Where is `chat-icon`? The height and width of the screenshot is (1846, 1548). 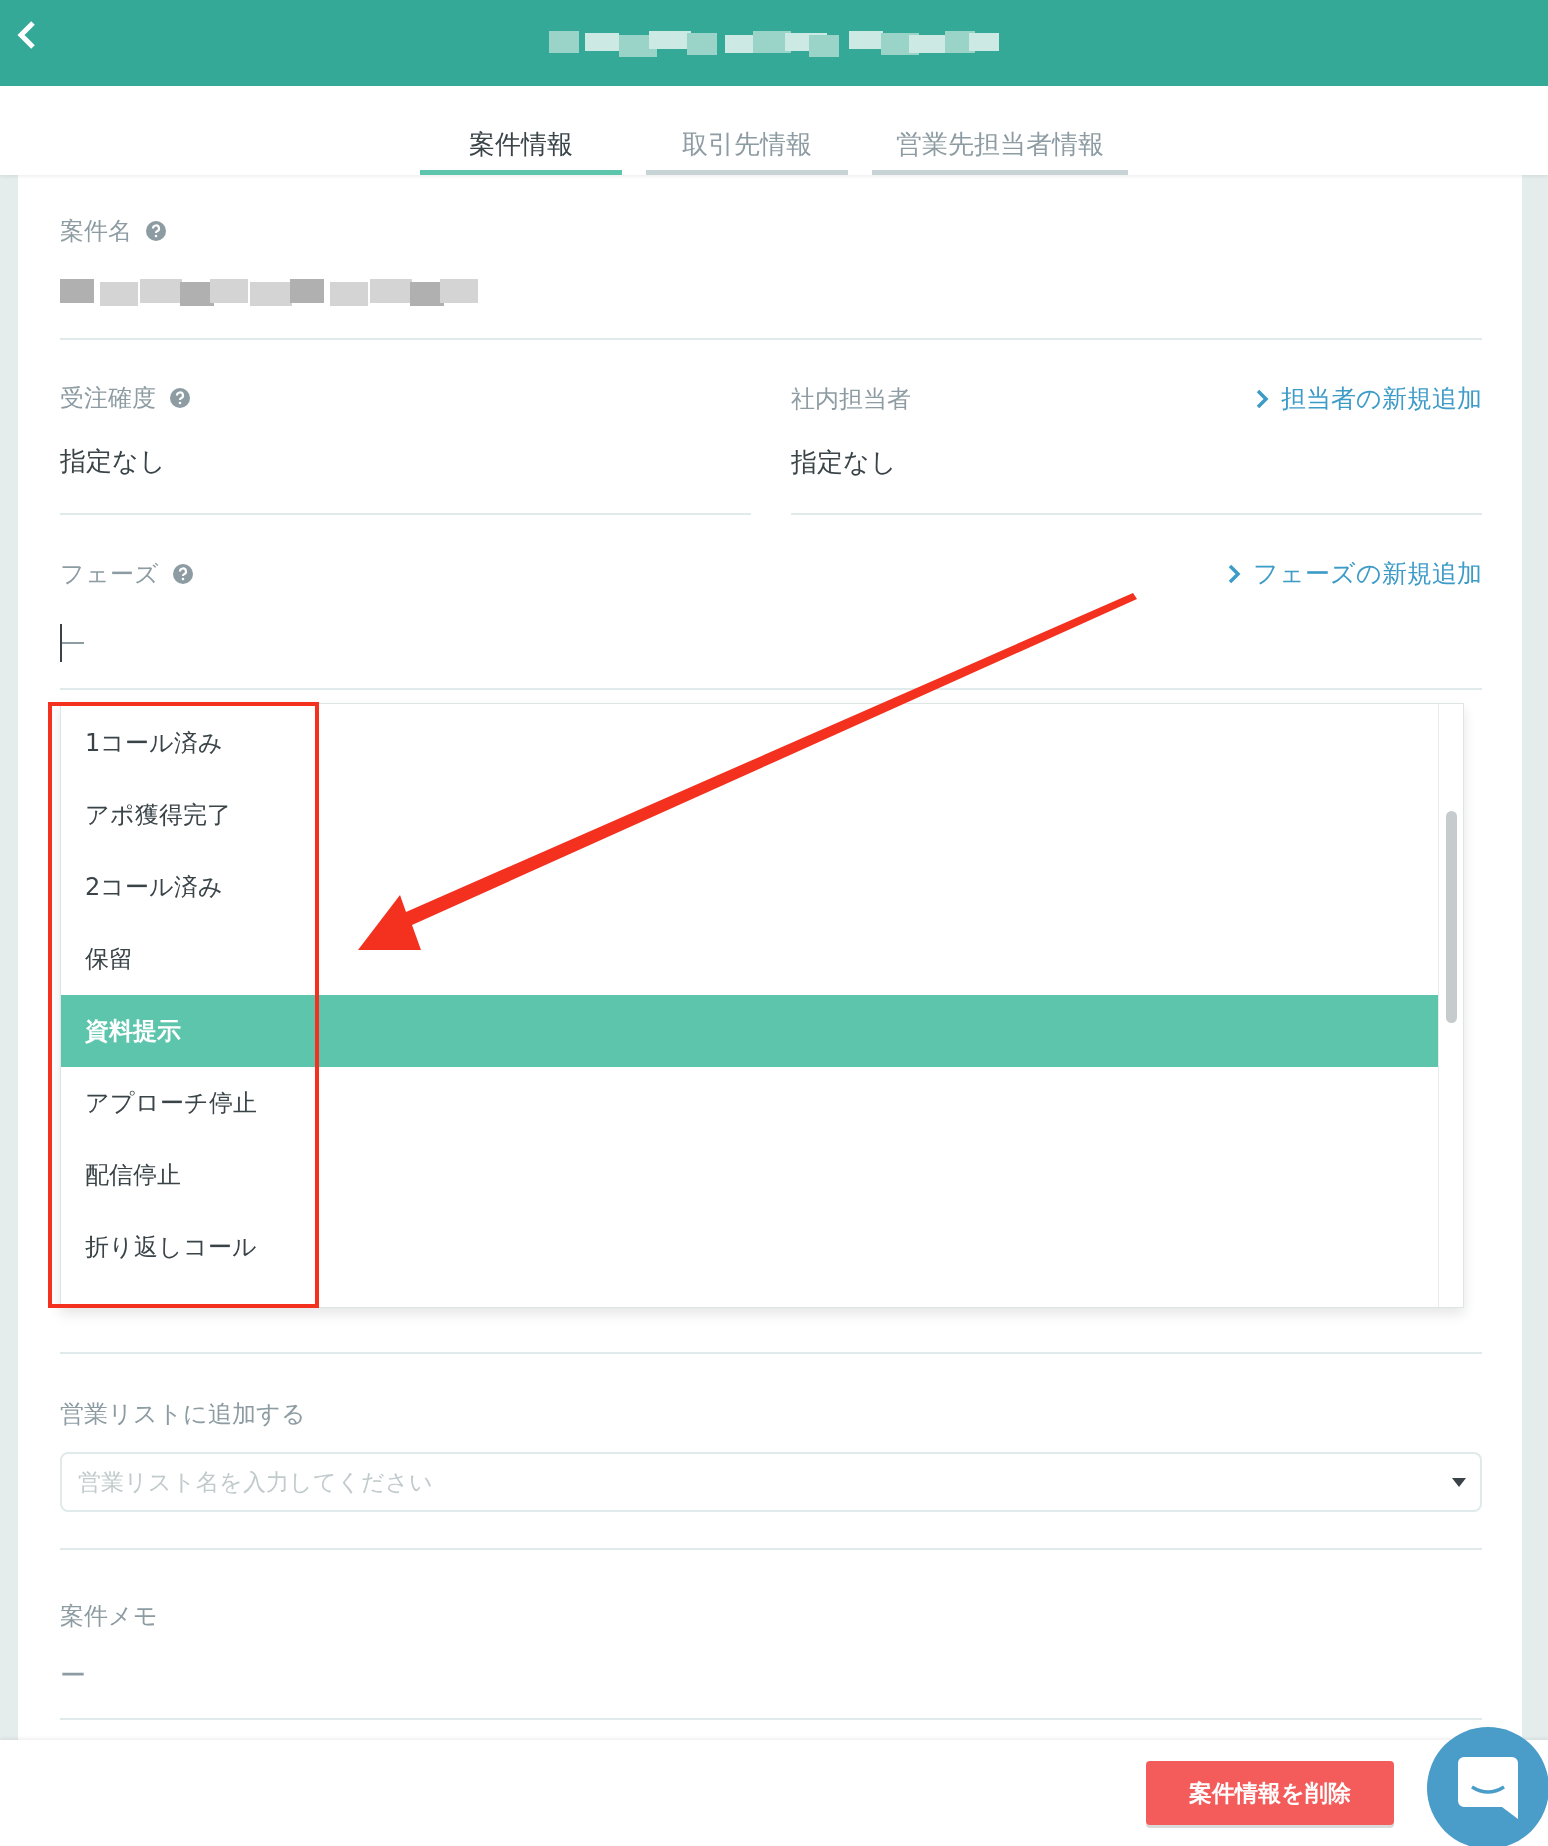
chat-icon is located at coordinates (1488, 1788).